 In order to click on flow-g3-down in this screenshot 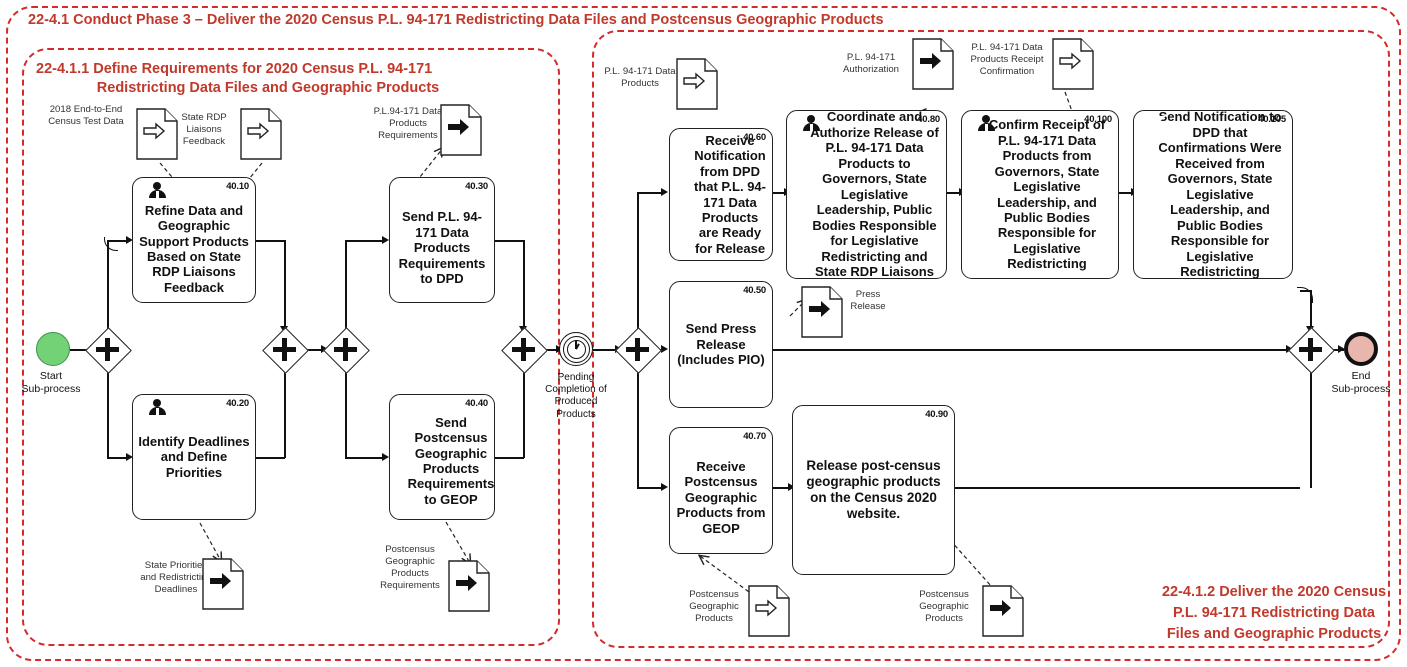, I will do `click(346, 412)`.